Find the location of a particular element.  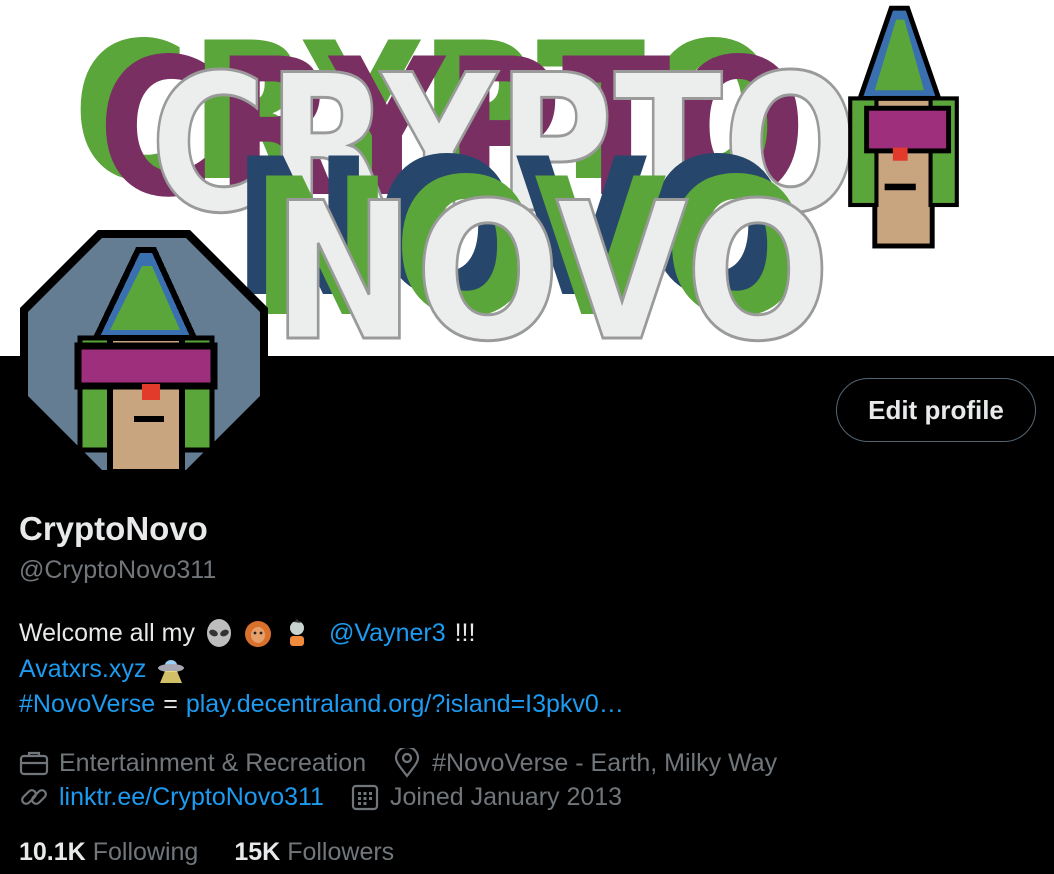

site-link: Avatxrs.xyz is located at coordinates (82, 669).